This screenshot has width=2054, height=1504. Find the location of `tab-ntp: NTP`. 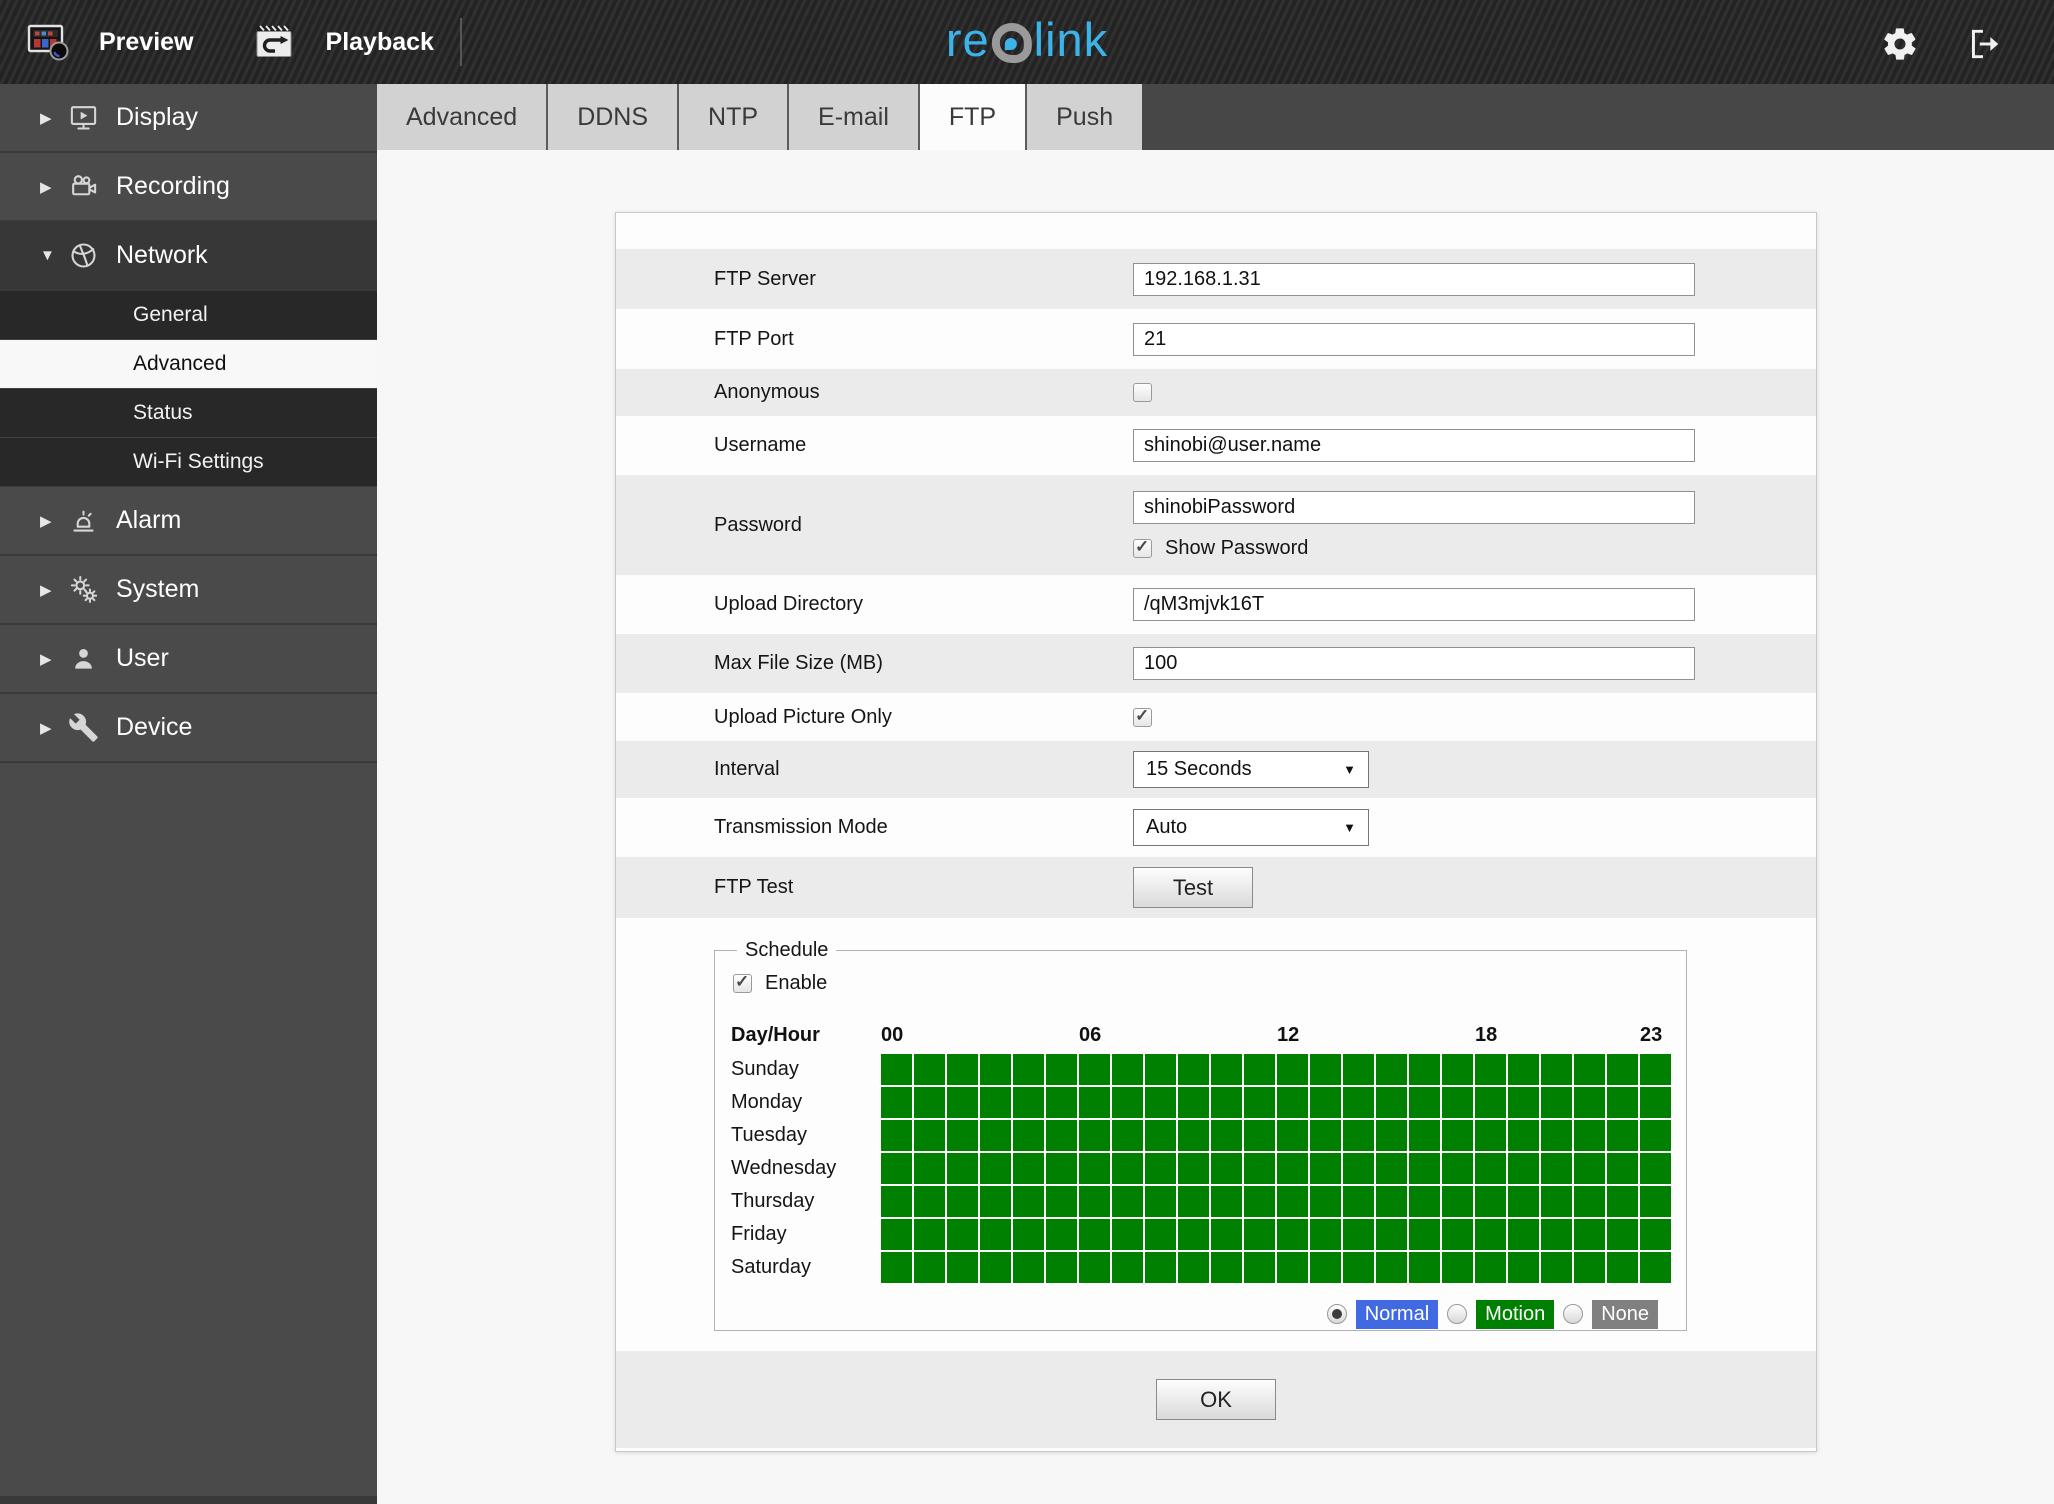

tab-ntp: NTP is located at coordinates (732, 117).